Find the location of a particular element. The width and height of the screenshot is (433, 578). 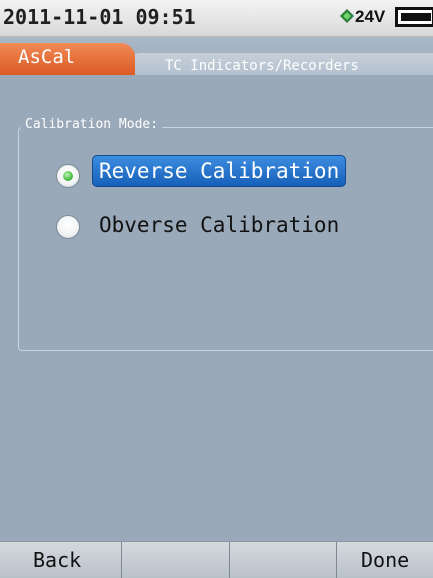

battery-icon is located at coordinates (414, 17).